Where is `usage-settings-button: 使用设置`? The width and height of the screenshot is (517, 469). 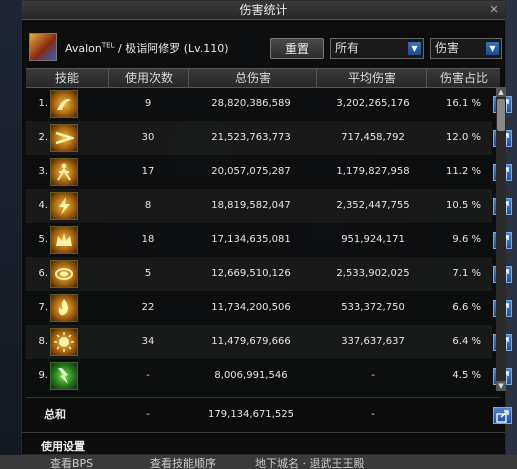 usage-settings-button: 使用设置 is located at coordinates (63, 446).